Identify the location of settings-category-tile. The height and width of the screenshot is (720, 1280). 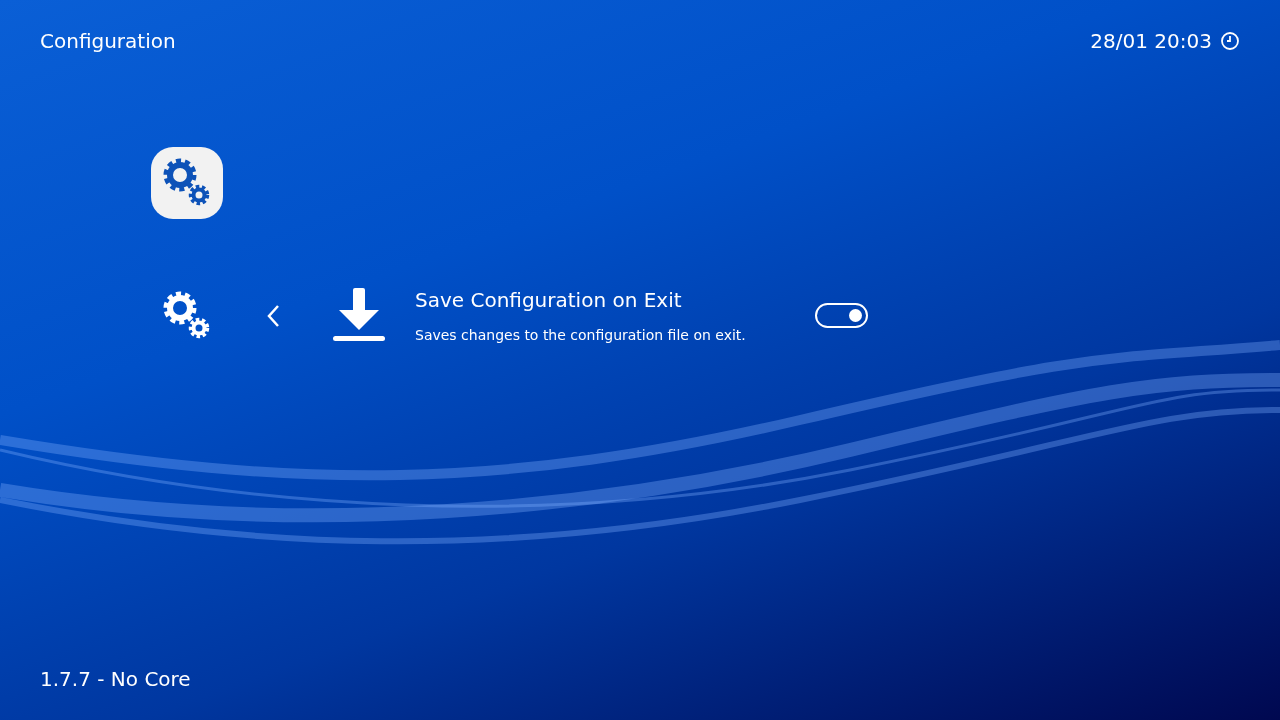
(187, 183).